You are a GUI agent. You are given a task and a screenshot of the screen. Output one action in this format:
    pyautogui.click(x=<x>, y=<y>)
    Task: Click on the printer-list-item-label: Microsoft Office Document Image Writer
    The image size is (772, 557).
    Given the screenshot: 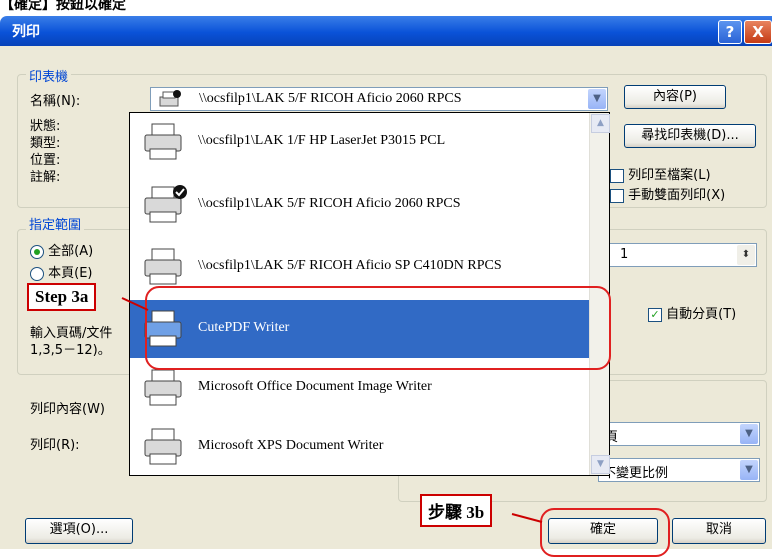 What is the action you would take?
    pyautogui.click(x=315, y=386)
    